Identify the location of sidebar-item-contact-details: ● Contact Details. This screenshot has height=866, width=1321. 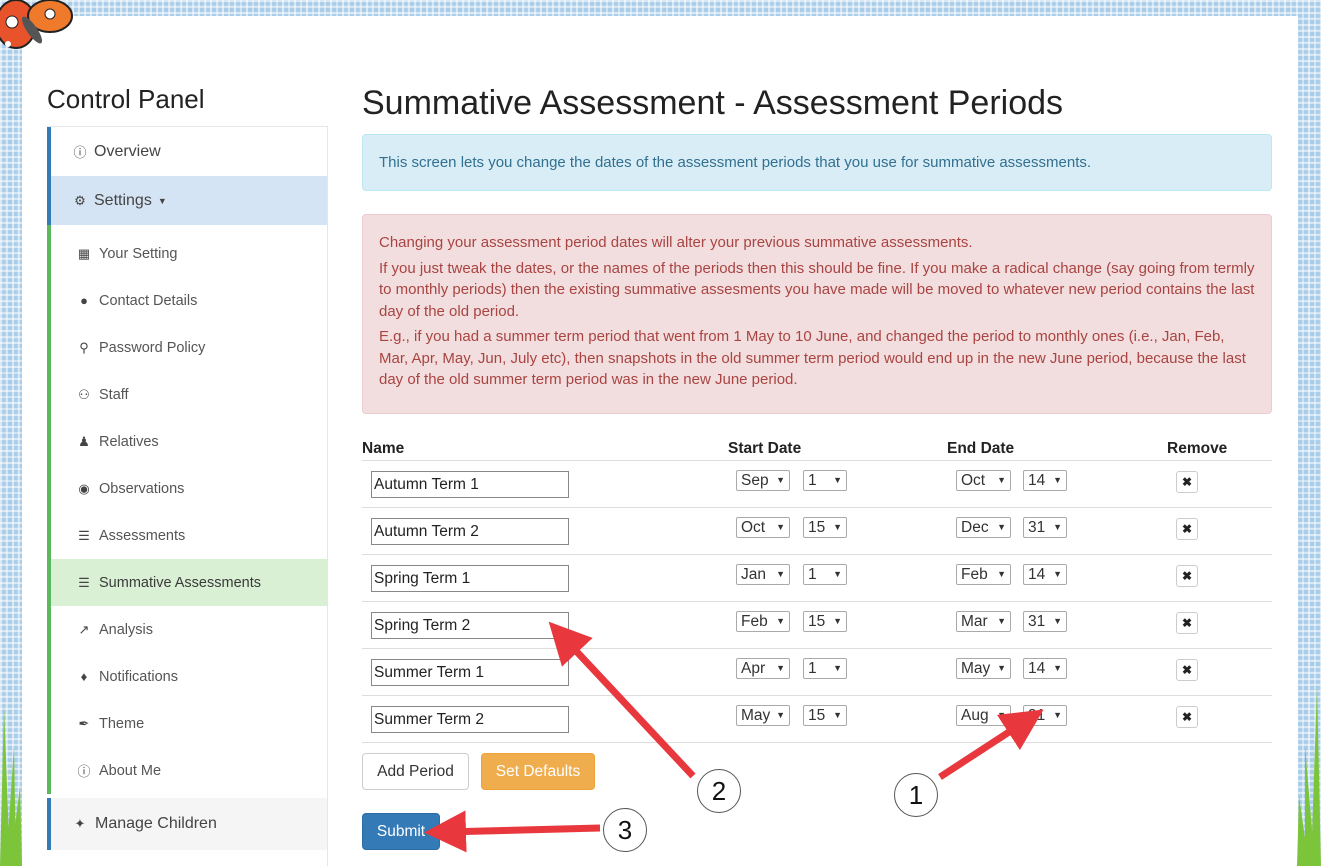
(187, 300).